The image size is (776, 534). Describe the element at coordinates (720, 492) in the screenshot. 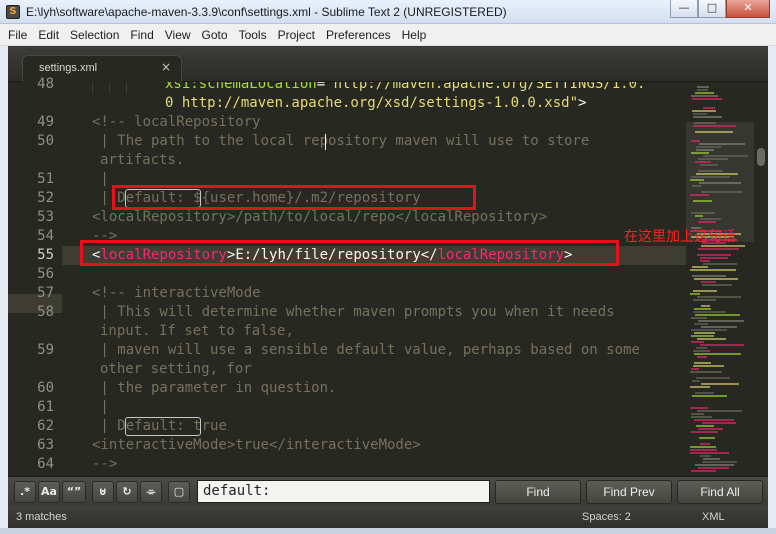

I see `find-all-button: Find All` at that location.